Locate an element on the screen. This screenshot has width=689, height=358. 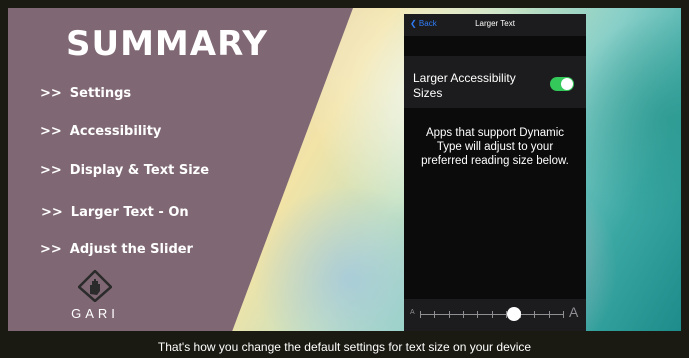
text-size-slider is located at coordinates (492, 314).